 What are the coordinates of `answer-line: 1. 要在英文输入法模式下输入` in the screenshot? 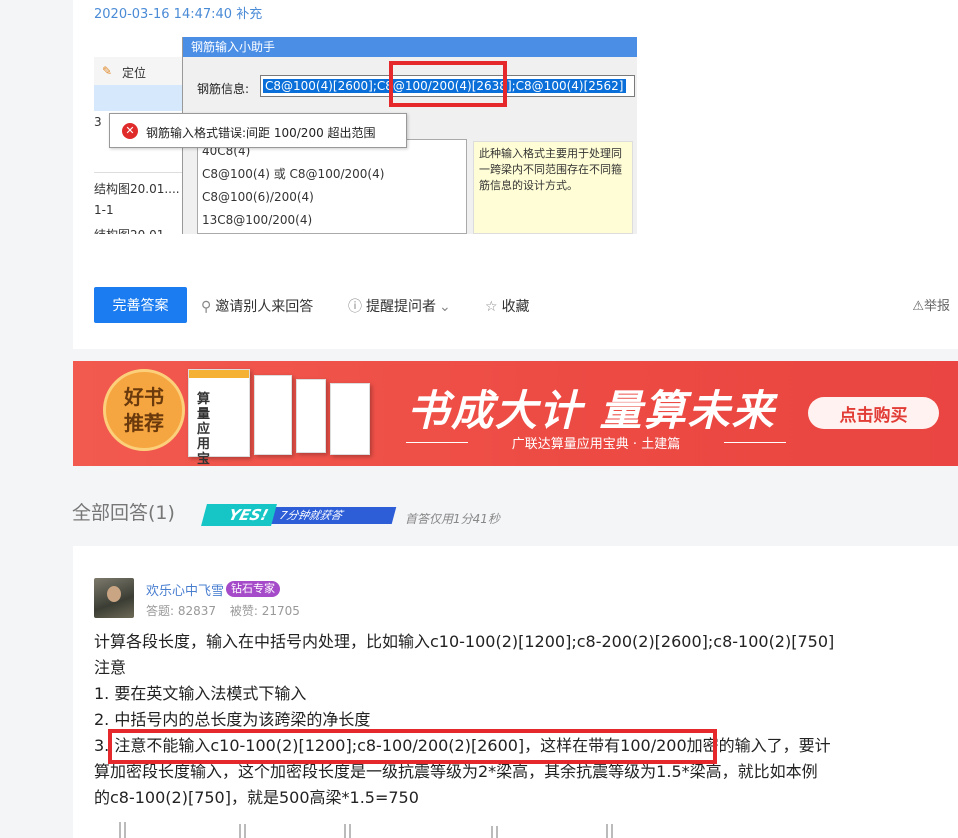 It's located at (200, 693).